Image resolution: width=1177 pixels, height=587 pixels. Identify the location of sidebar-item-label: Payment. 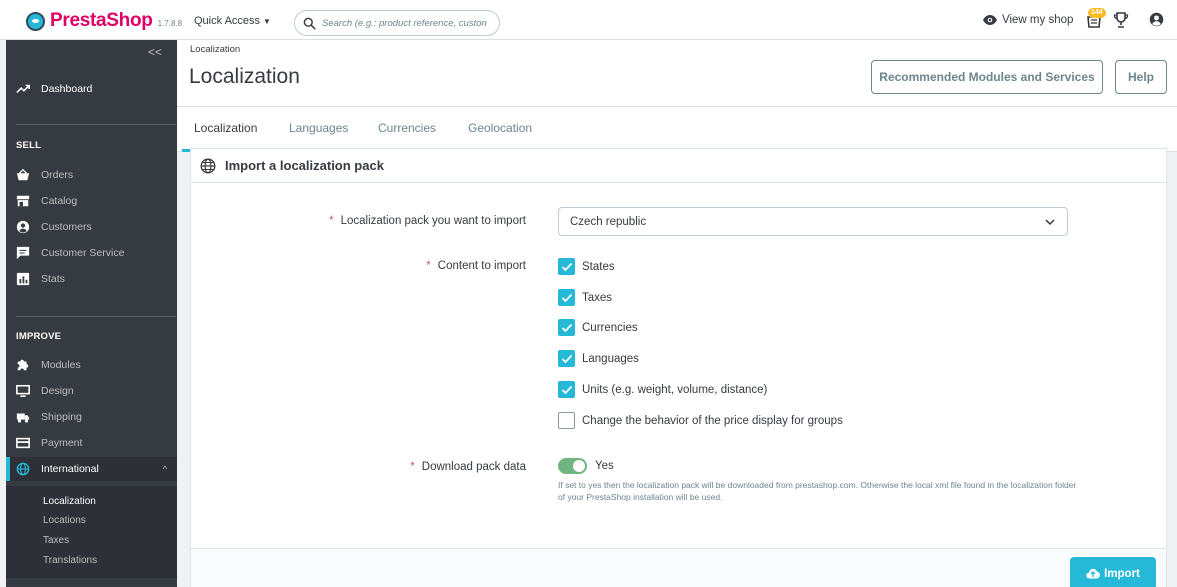
(62, 443).